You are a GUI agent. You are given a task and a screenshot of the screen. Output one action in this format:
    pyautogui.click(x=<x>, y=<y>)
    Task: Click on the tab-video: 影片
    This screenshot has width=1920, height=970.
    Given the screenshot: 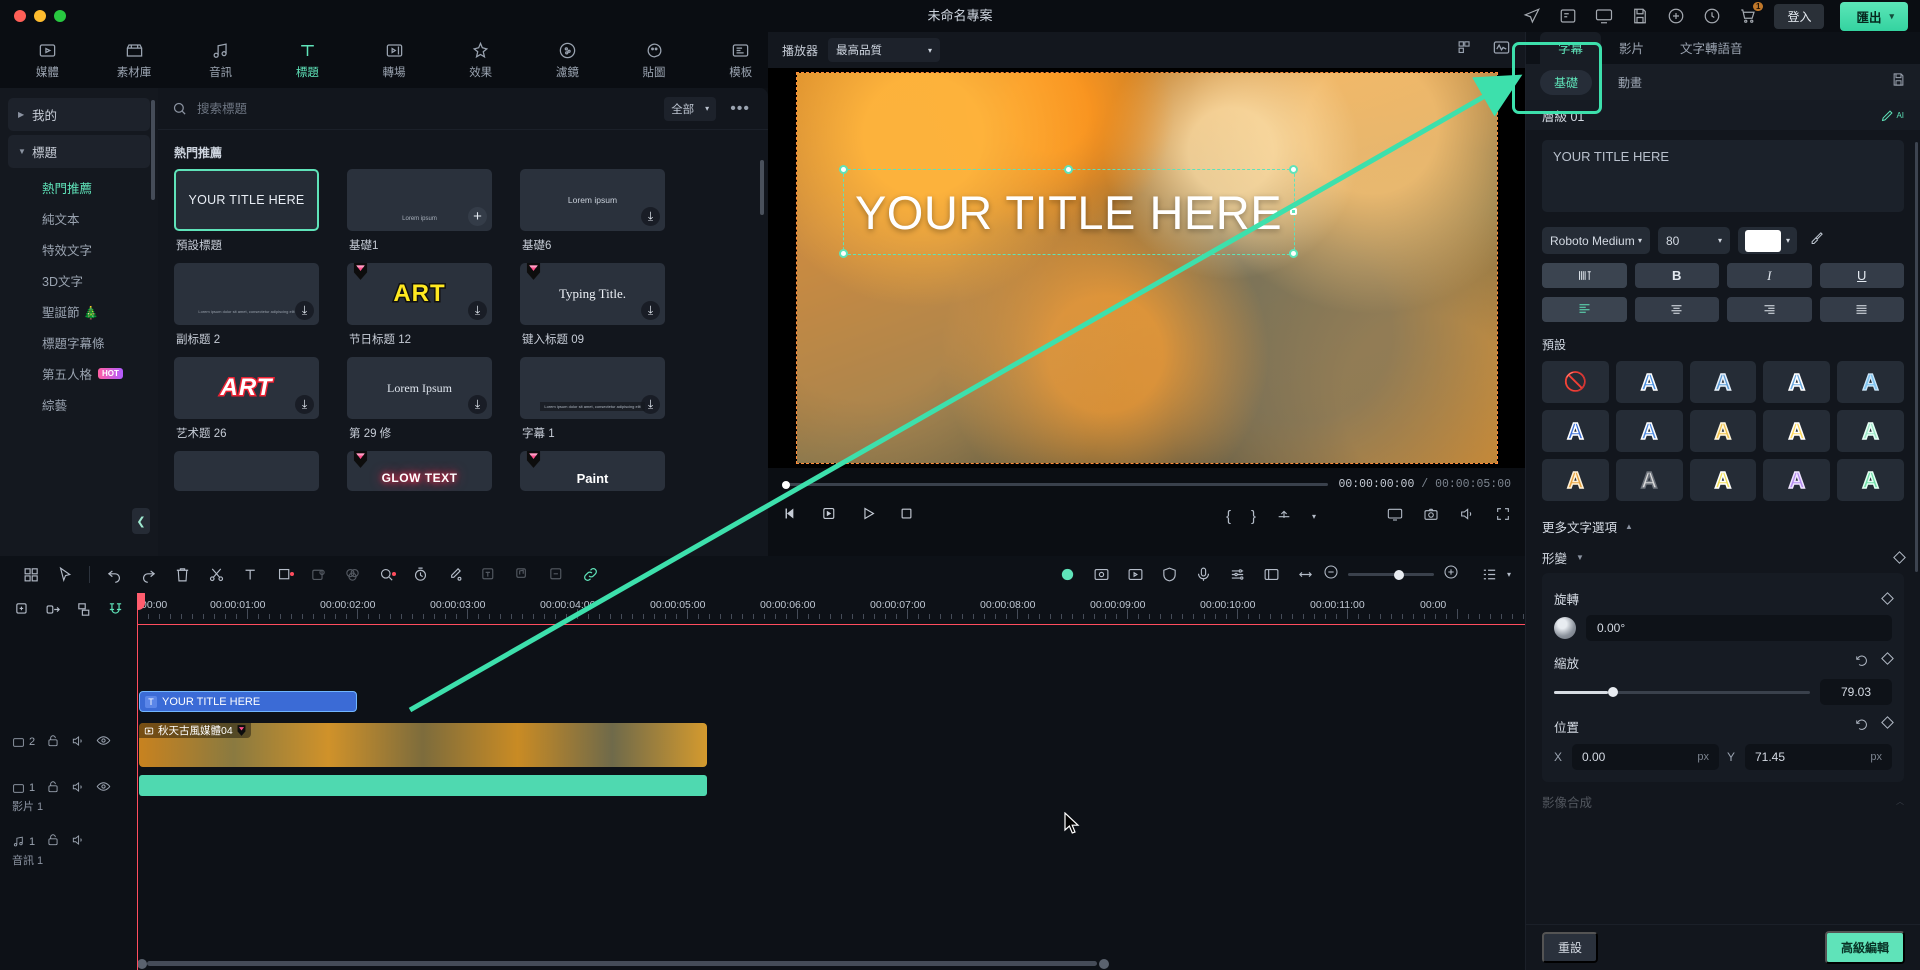 What is the action you would take?
    pyautogui.click(x=1631, y=48)
    